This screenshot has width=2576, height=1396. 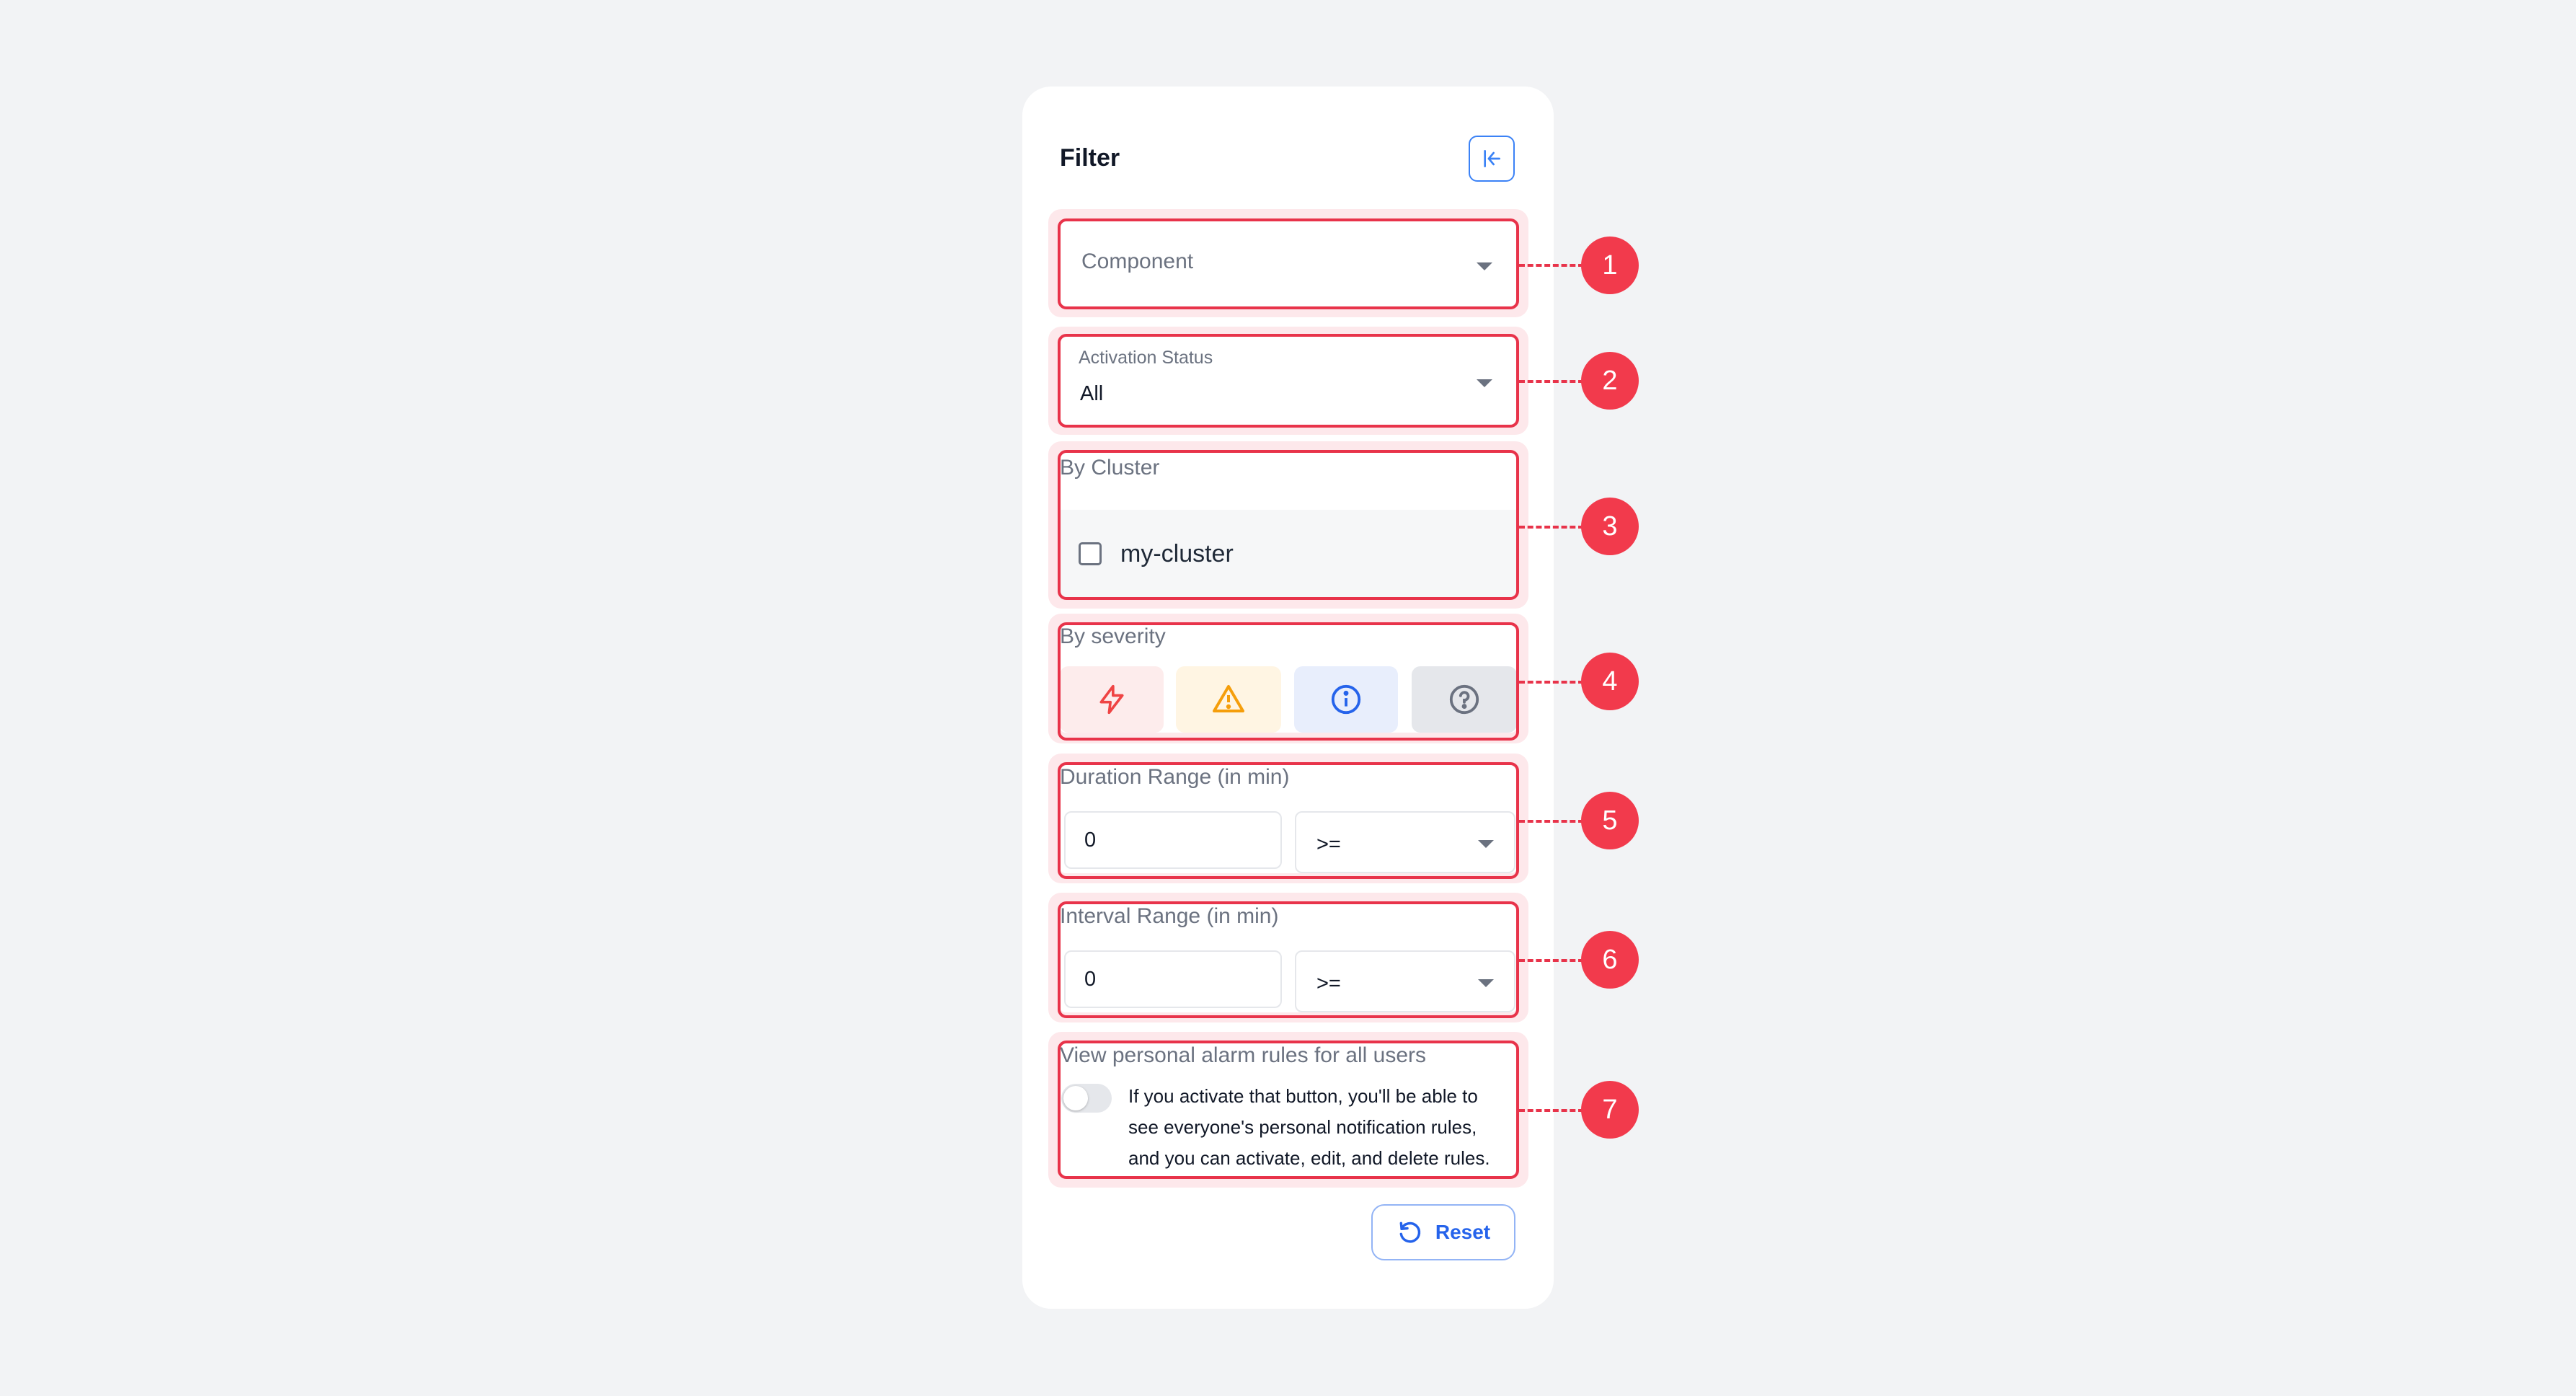 What do you see at coordinates (1610, 681) in the screenshot?
I see `annotation-badge: 4` at bounding box center [1610, 681].